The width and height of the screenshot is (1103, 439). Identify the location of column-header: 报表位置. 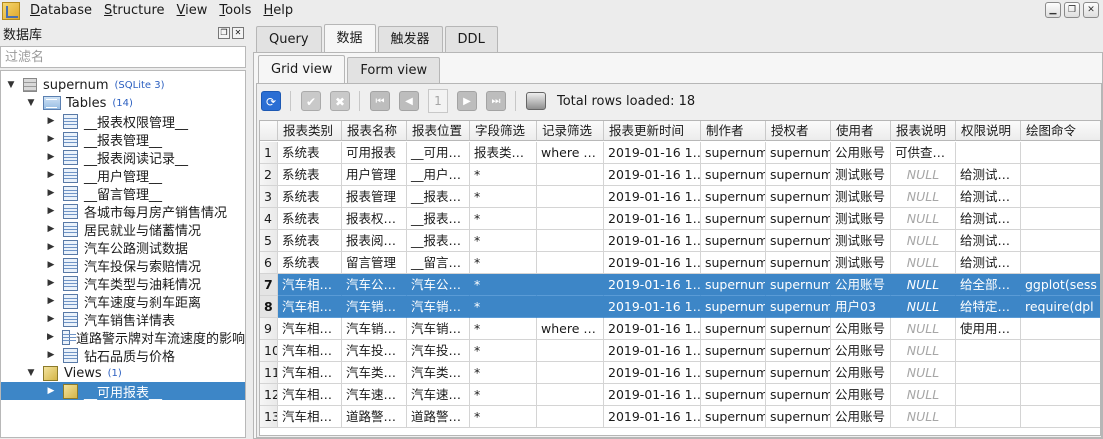
(438, 131).